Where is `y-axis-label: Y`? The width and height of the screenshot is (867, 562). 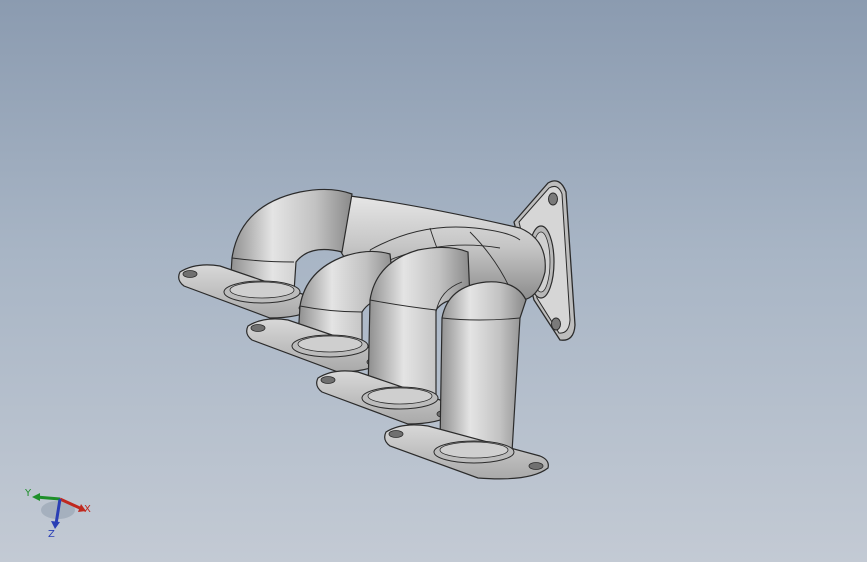 y-axis-label: Y is located at coordinates (28, 493).